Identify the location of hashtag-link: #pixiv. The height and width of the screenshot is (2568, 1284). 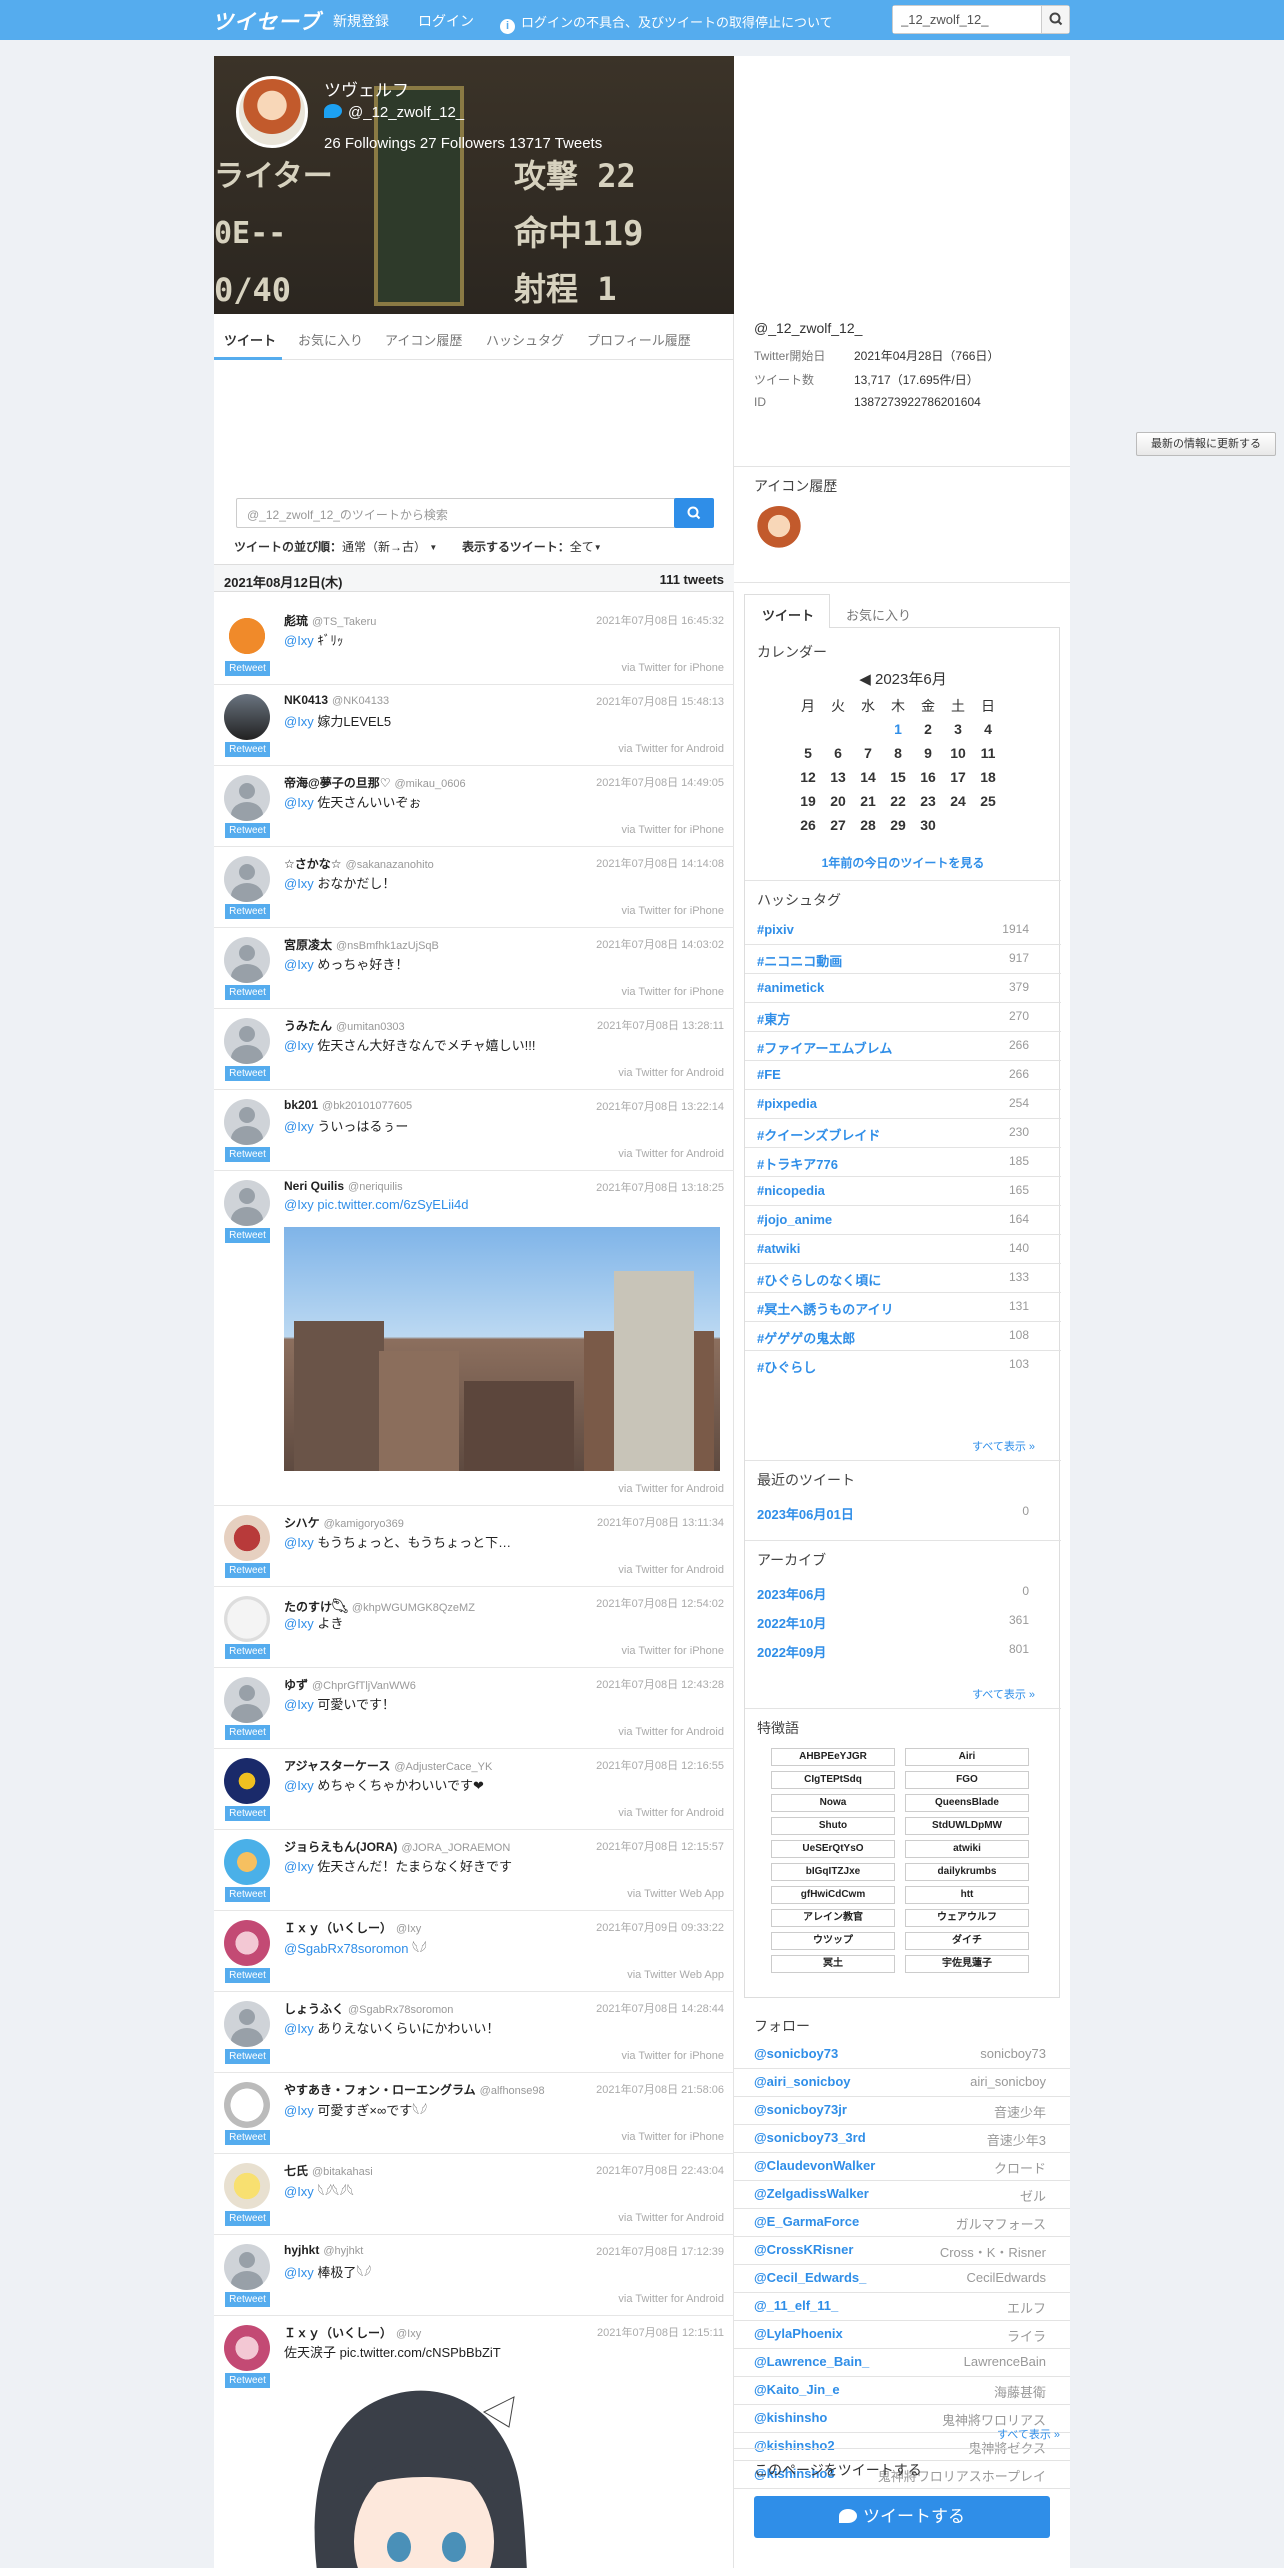
(775, 929).